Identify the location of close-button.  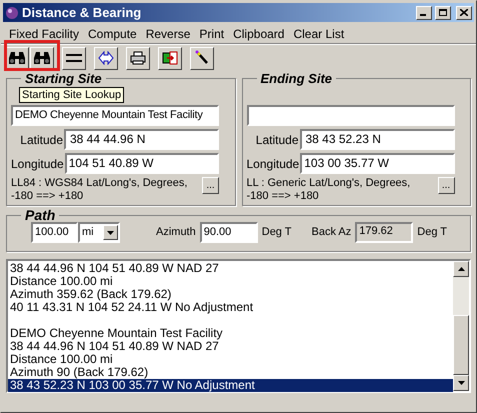
(464, 13).